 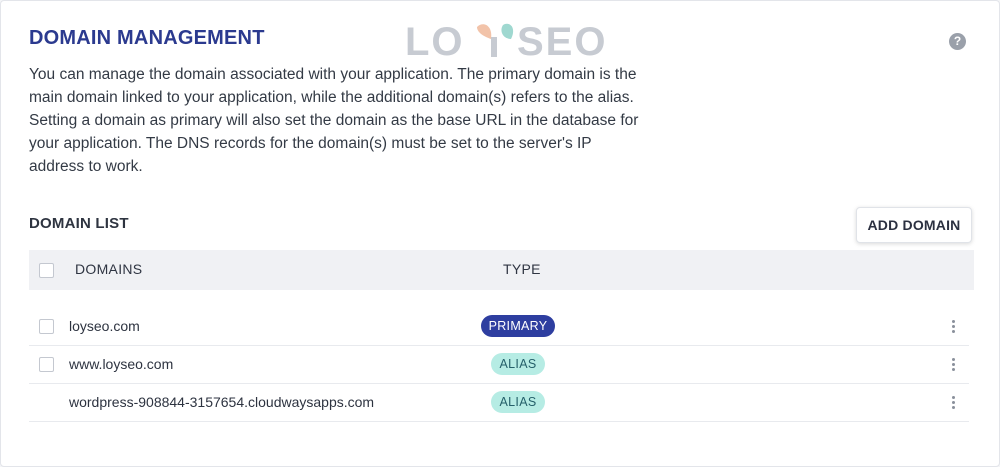 What do you see at coordinates (914, 225) in the screenshot?
I see `add-domain-button: ADD DOMAIN` at bounding box center [914, 225].